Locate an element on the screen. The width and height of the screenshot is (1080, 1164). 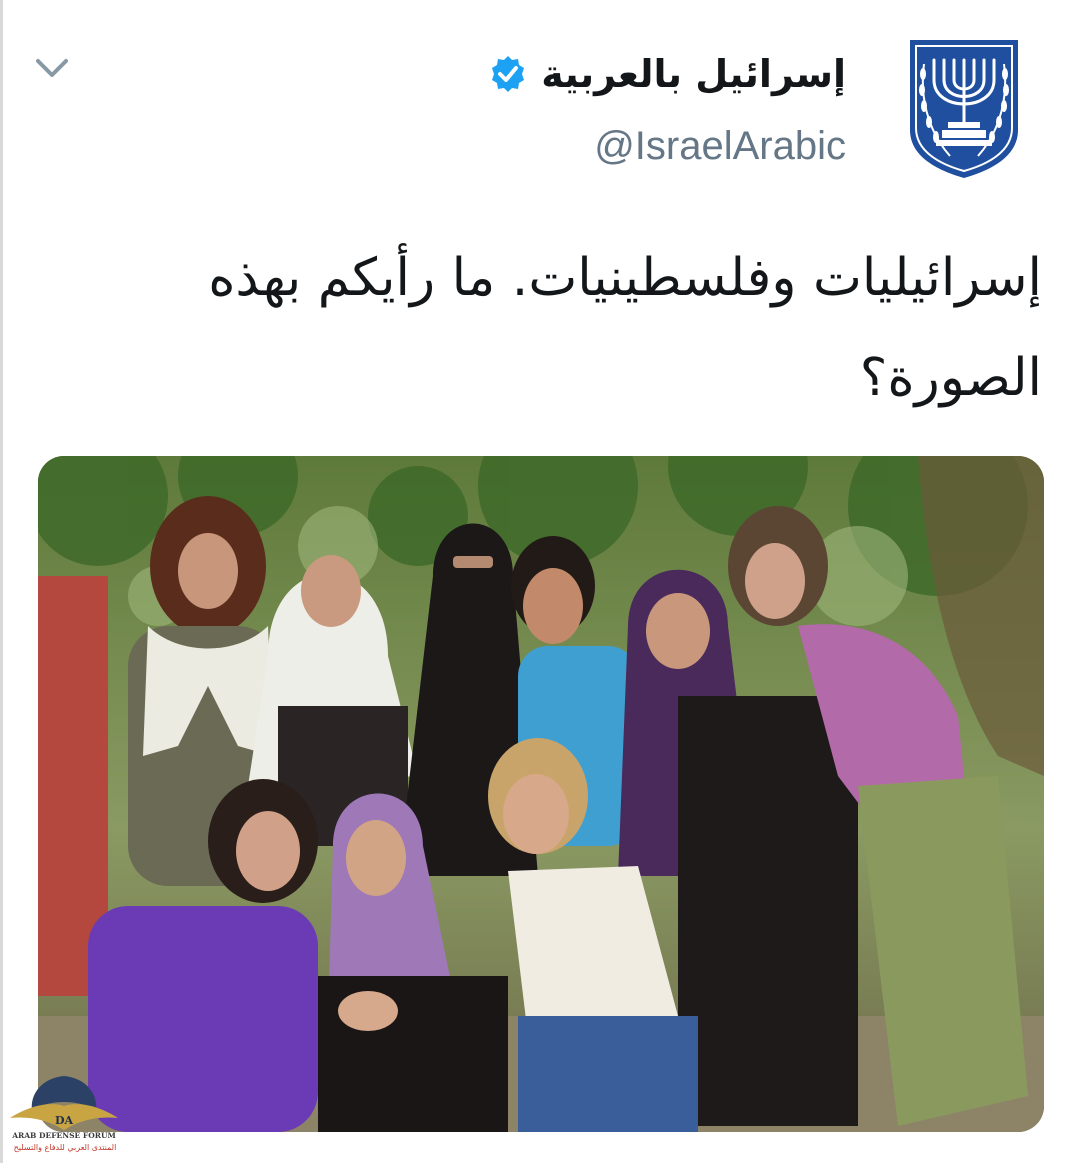
verified-badge-icon is located at coordinates (508, 74).